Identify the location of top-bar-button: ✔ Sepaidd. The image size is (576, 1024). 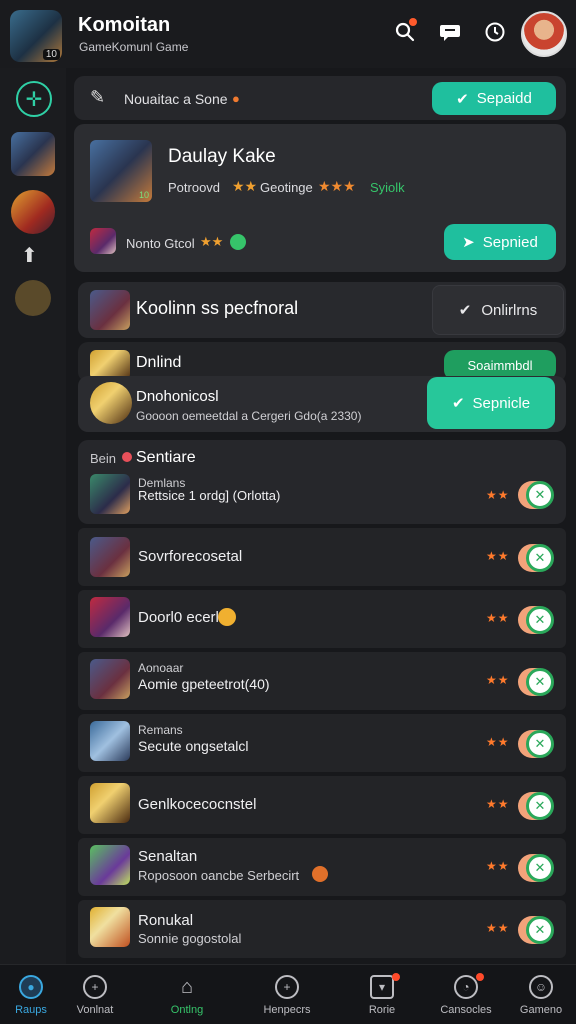
(494, 98).